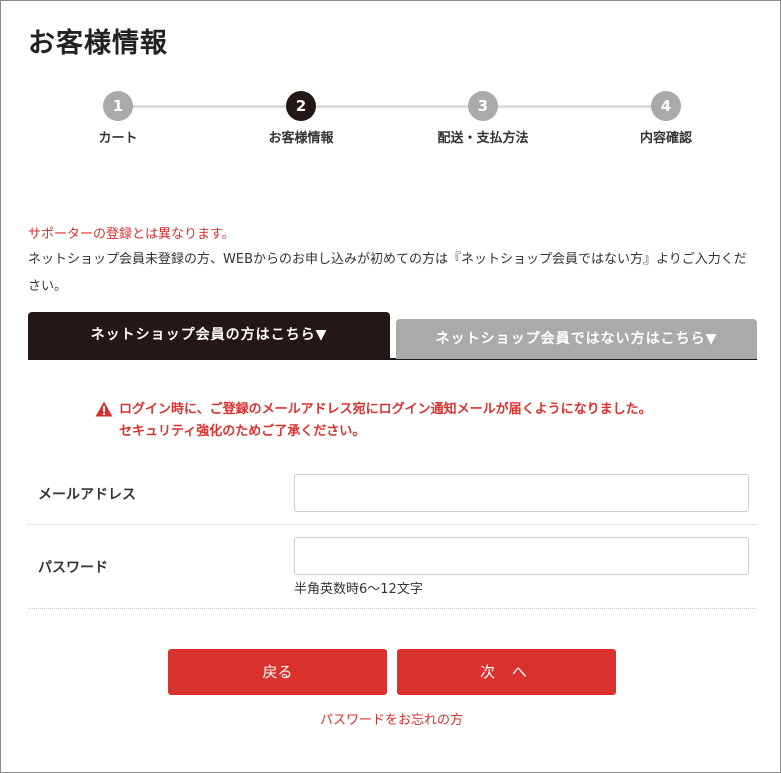  Describe the element at coordinates (301, 138) in the screenshot. I see `step-label: お客様情報` at that location.